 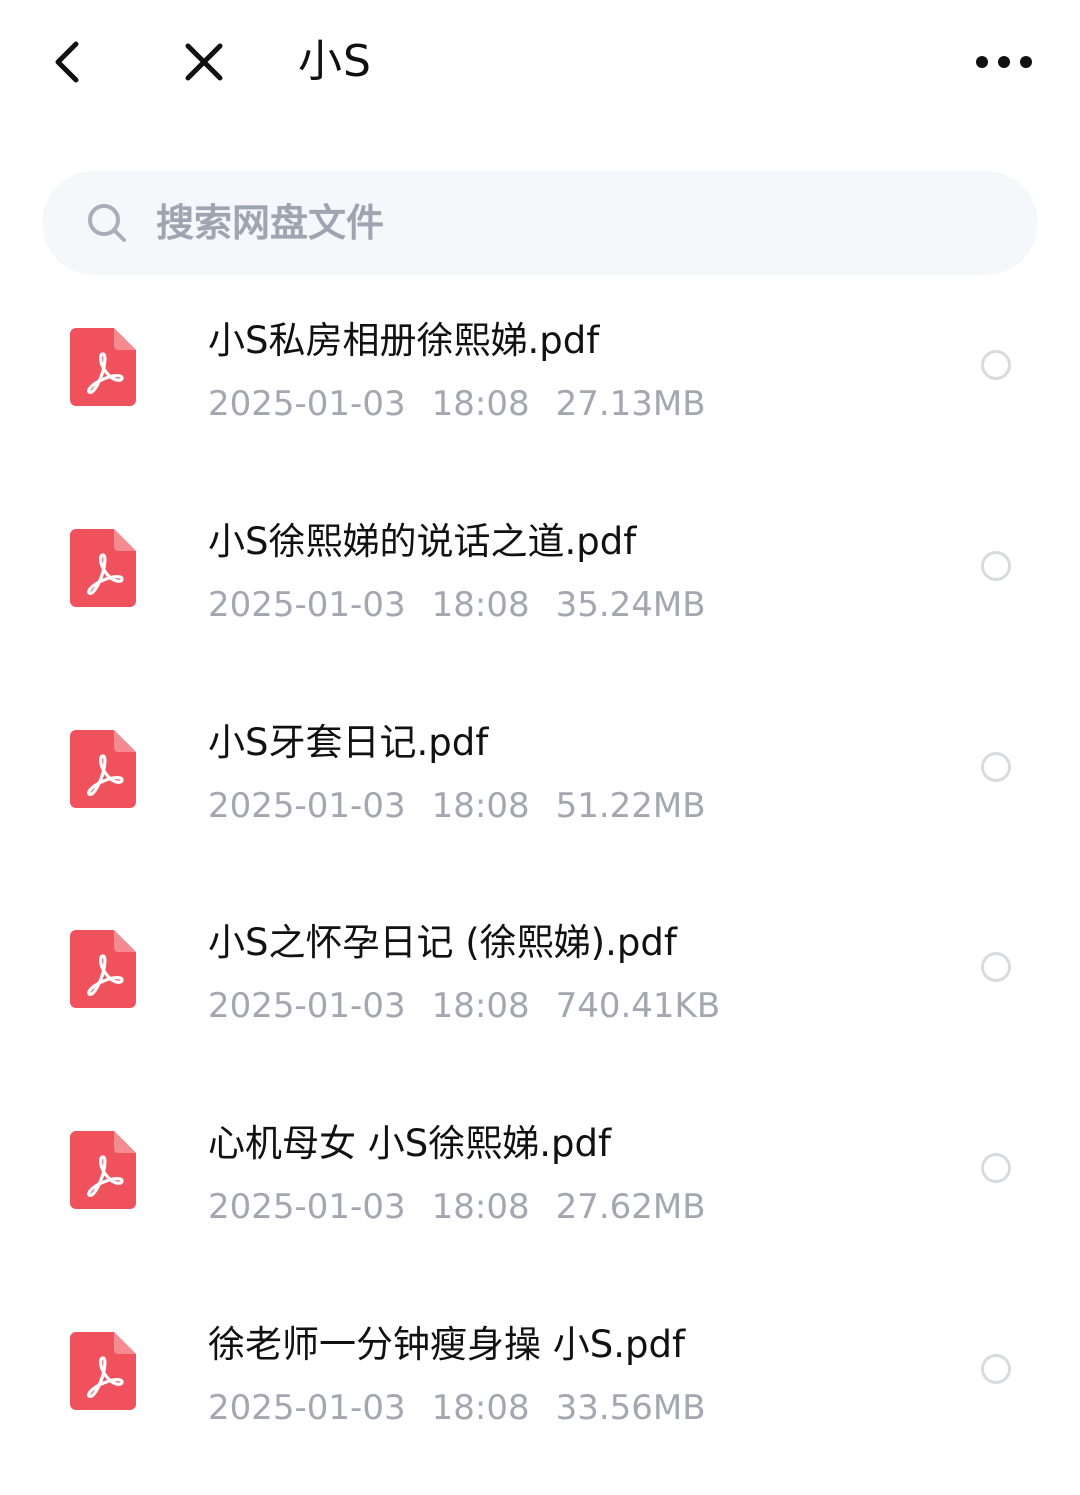 What do you see at coordinates (638, 1006) in the screenshot?
I see `file-size: 740.41KB` at bounding box center [638, 1006].